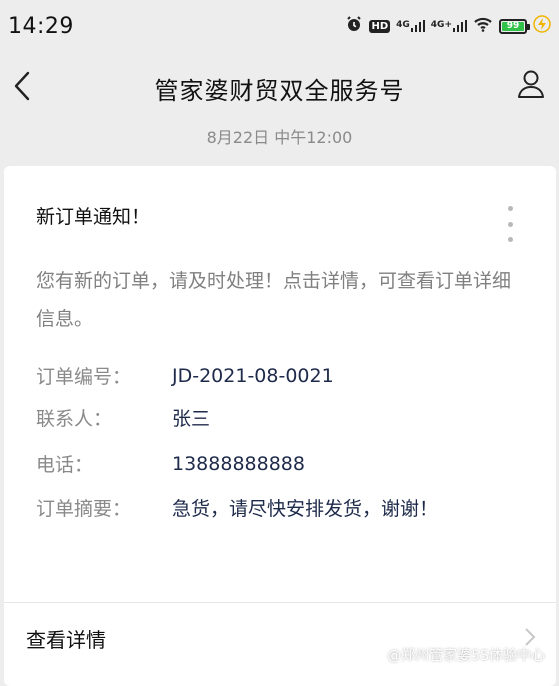  I want to click on profile-button, so click(531, 84).